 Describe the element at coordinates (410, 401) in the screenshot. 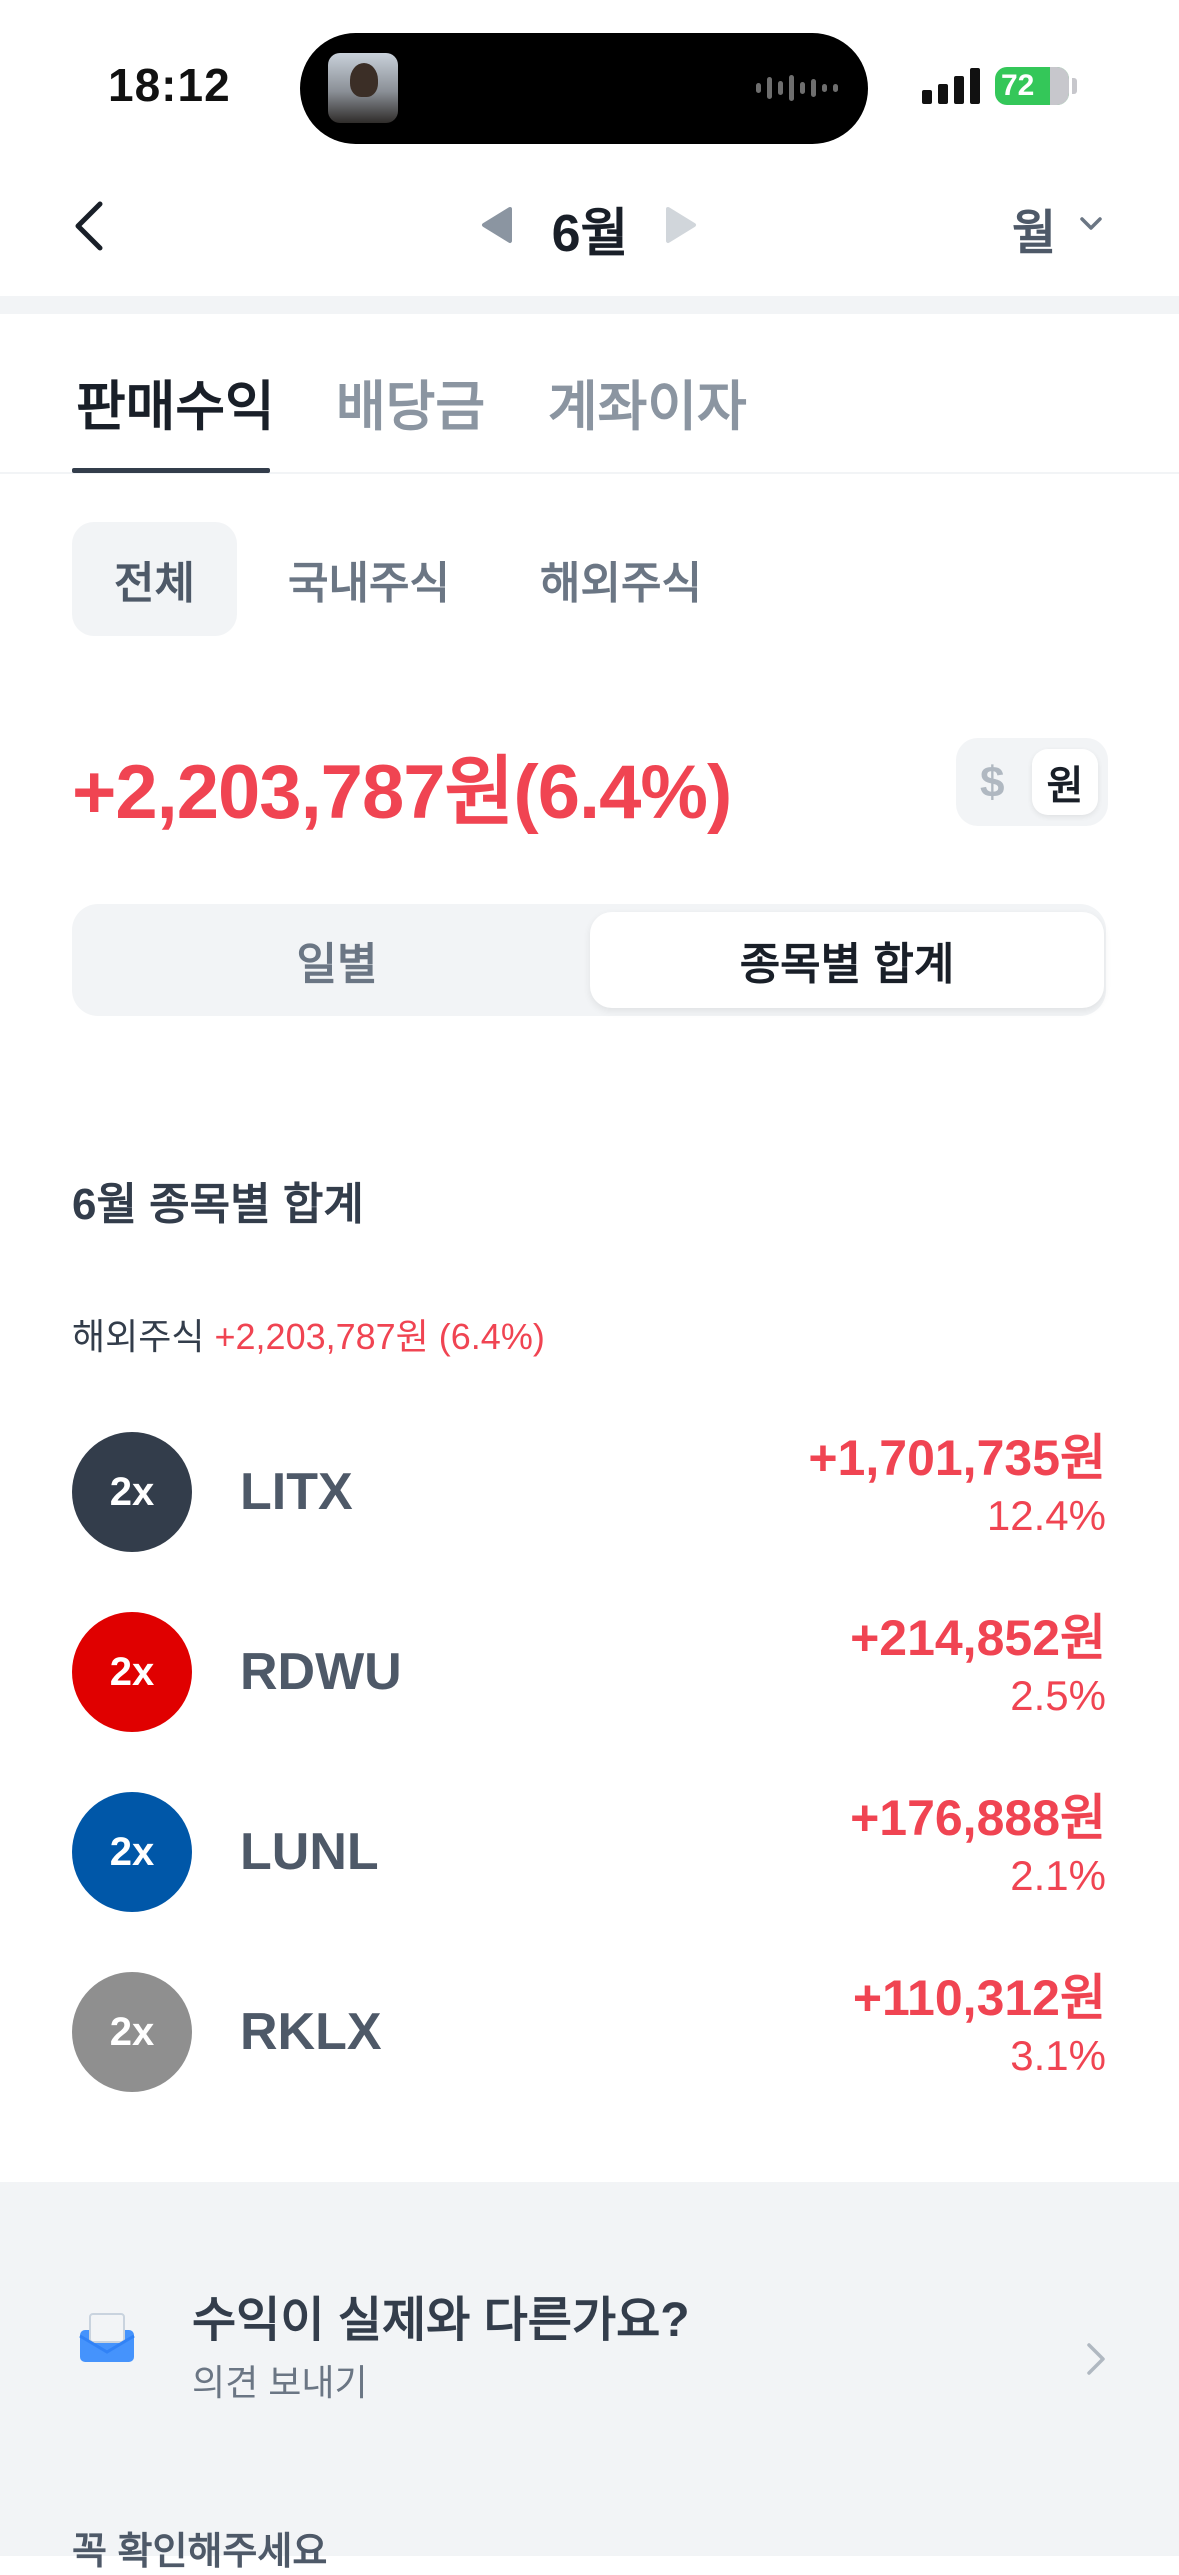

I see `tab-dividends: 배당금` at that location.